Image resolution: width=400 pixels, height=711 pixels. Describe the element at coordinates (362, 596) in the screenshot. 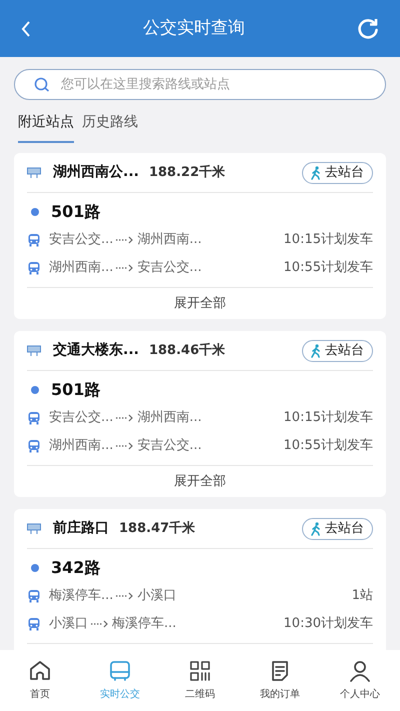

I see `departure-info: 1站` at that location.